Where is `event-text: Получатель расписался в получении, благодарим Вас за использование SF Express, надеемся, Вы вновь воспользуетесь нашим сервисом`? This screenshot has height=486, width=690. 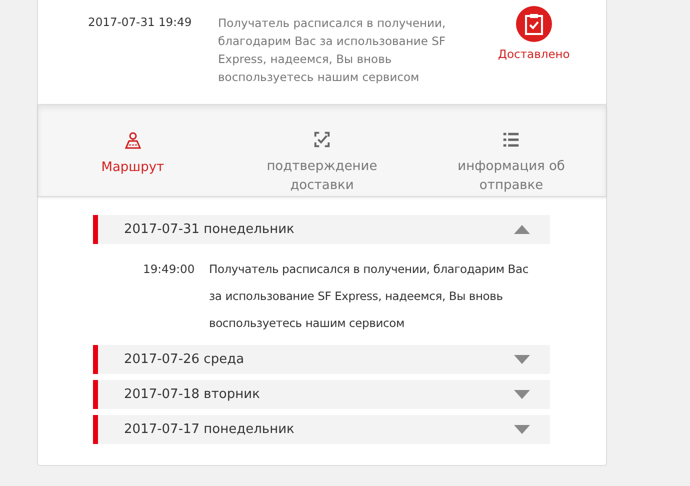 event-text: Получатель расписался в получении, благодарим Вас за использование SF Express, надеемся, Вы вновь воспользуетесь нашим сервисом is located at coordinates (369, 296).